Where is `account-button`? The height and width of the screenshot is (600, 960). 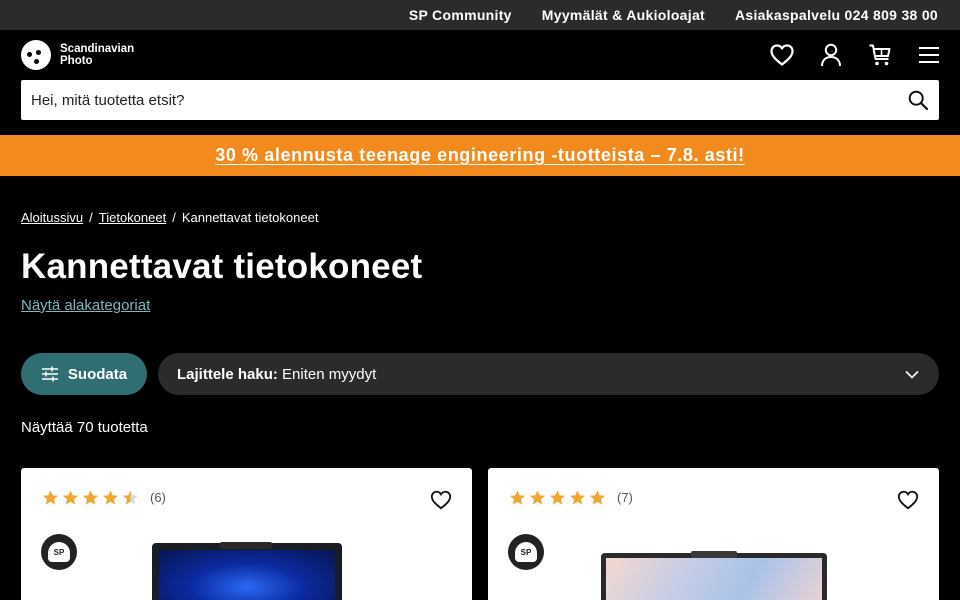 account-button is located at coordinates (831, 55).